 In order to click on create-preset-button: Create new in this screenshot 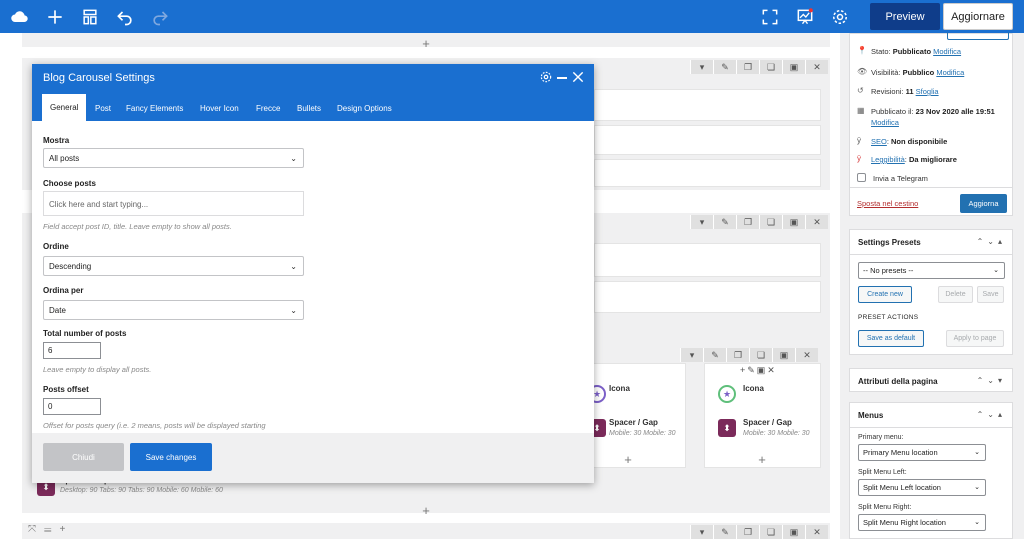, I will do `click(885, 294)`.